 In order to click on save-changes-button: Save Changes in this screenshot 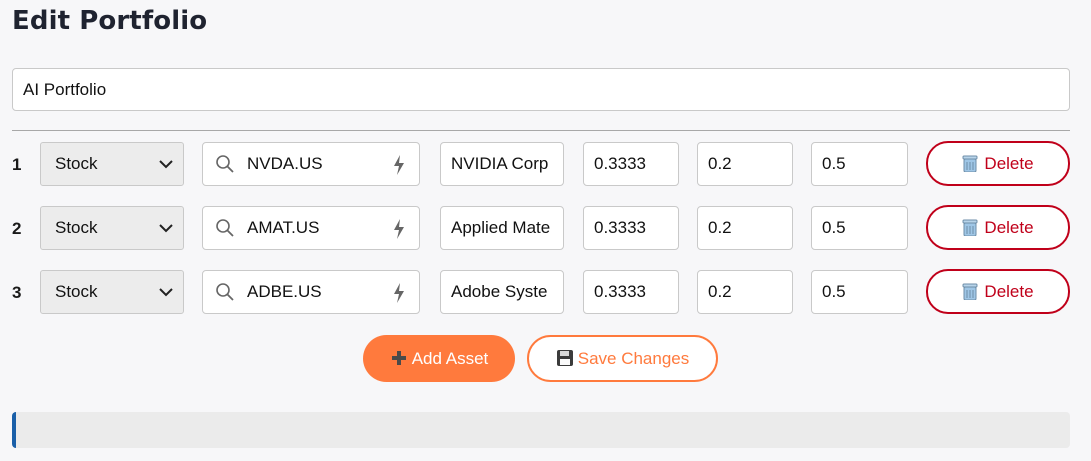, I will do `click(622, 358)`.